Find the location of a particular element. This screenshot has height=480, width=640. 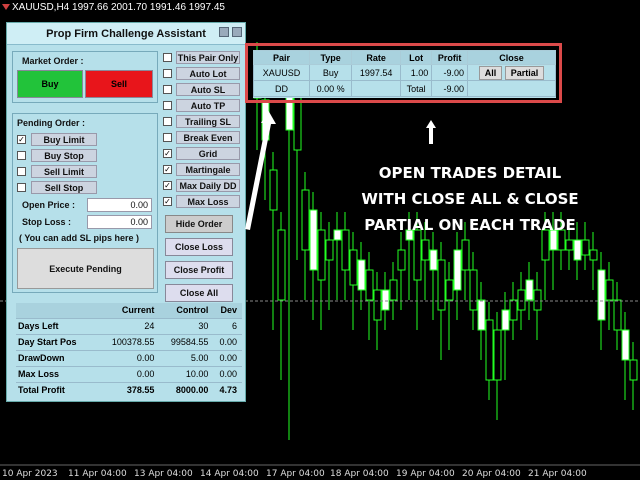

hide-order-button: Hide Order is located at coordinates (199, 224).